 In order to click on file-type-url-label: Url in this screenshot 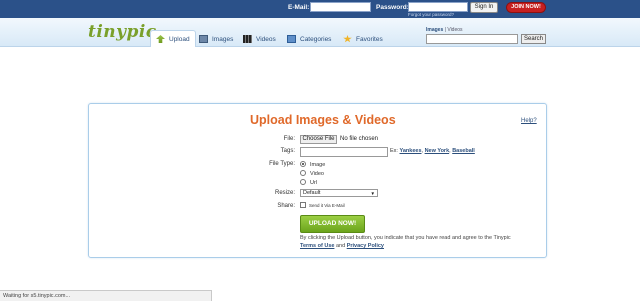, I will do `click(314, 183)`.